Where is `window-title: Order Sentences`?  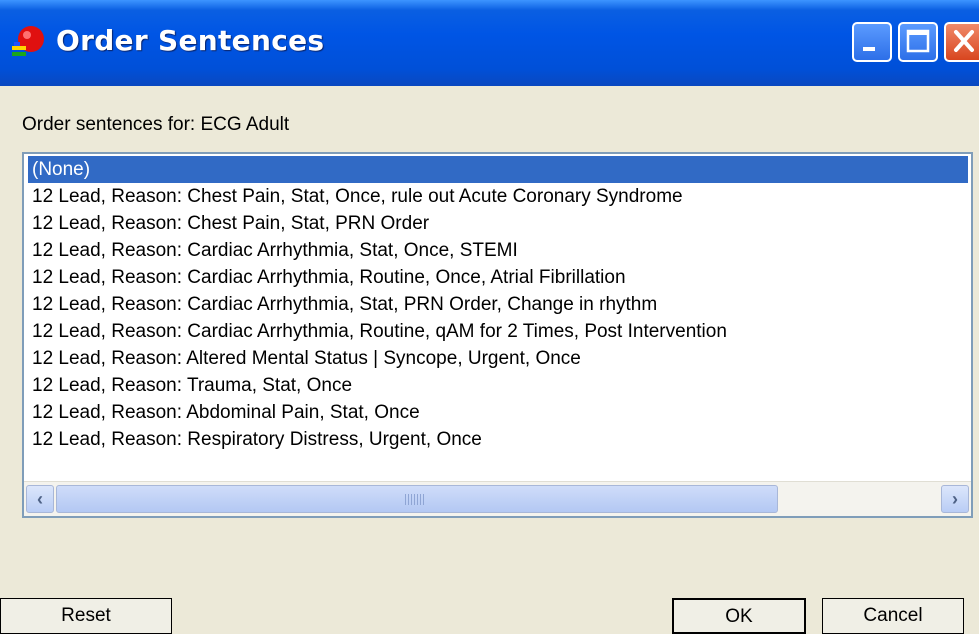 window-title: Order Sentences is located at coordinates (190, 40).